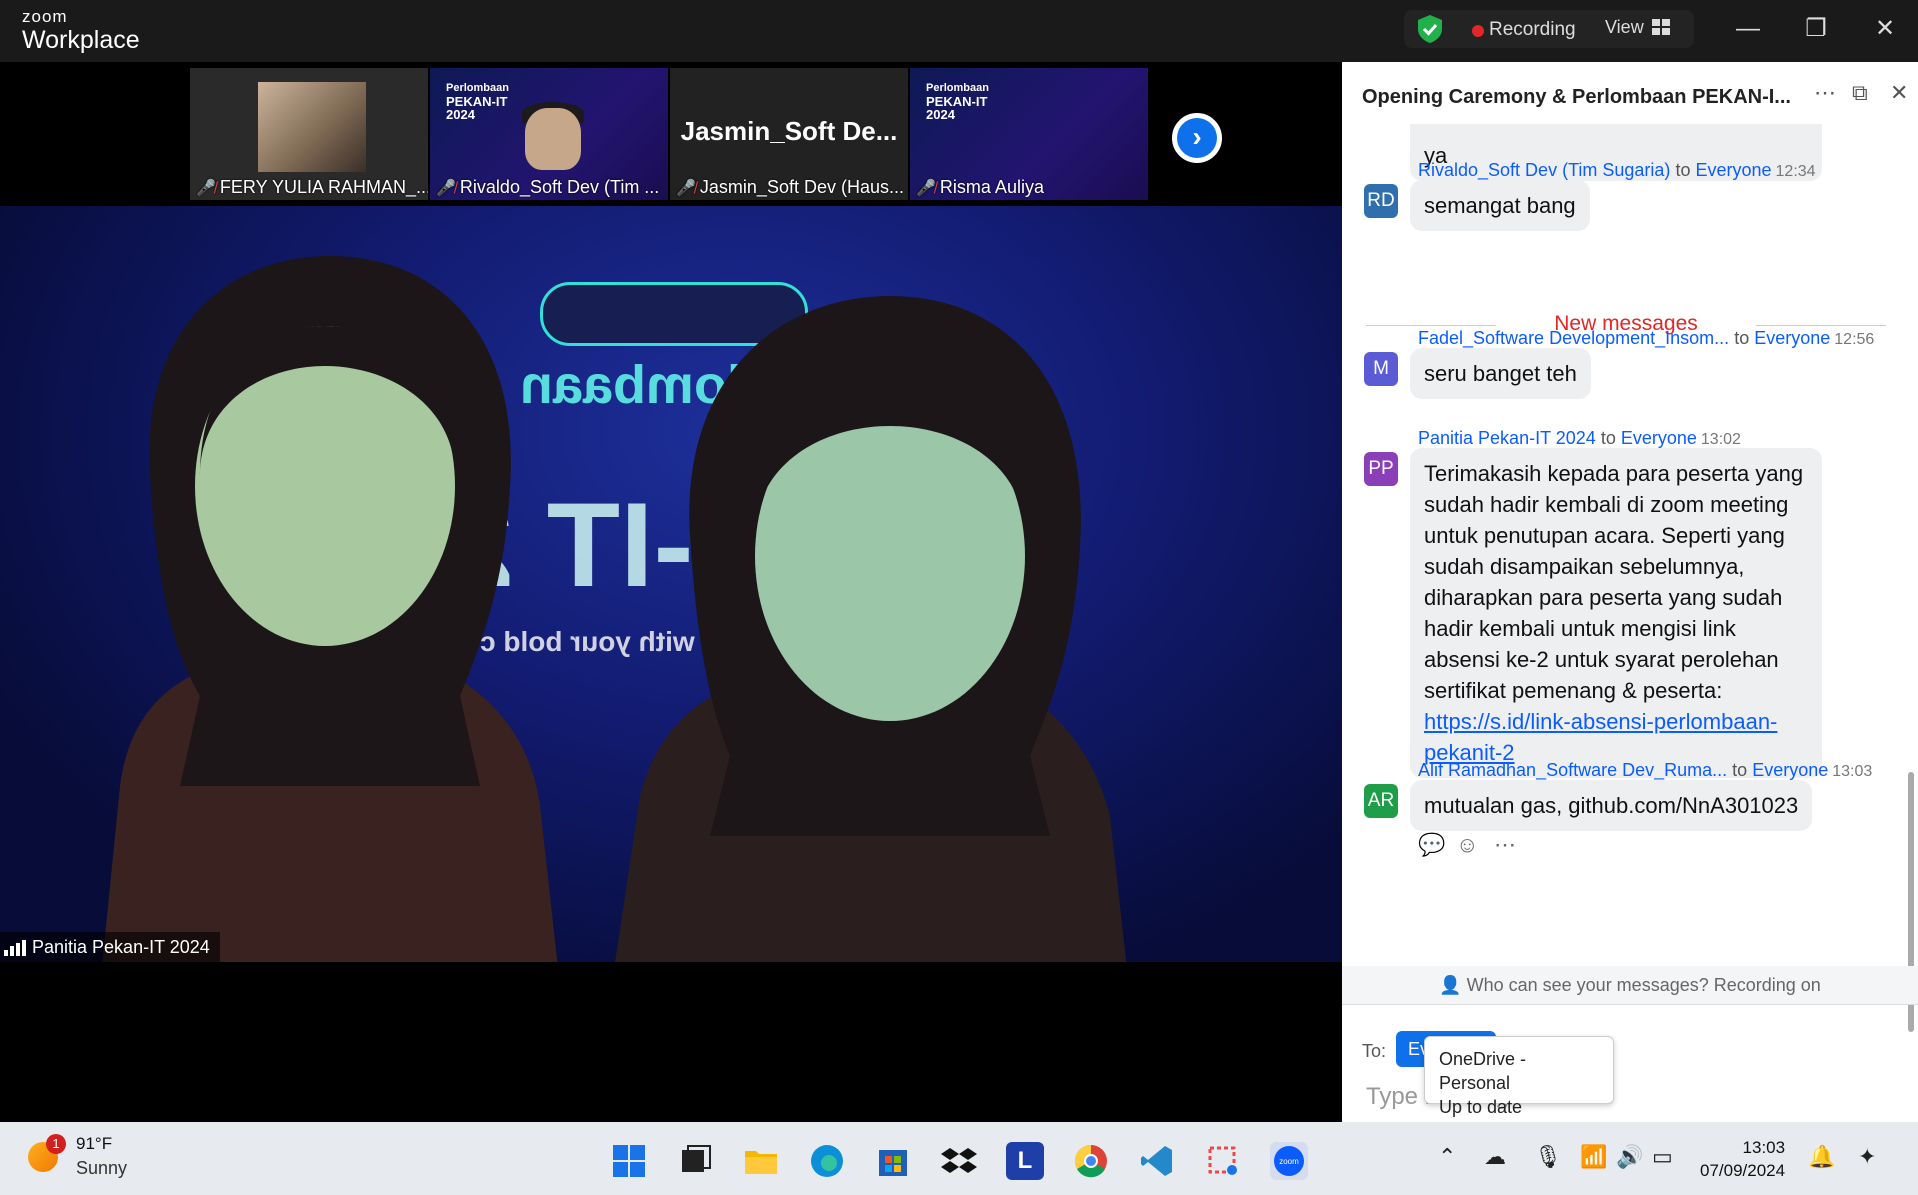 This screenshot has height=1195, width=1918. Describe the element at coordinates (1374, 1051) in the screenshot. I see `to-label: To:` at that location.